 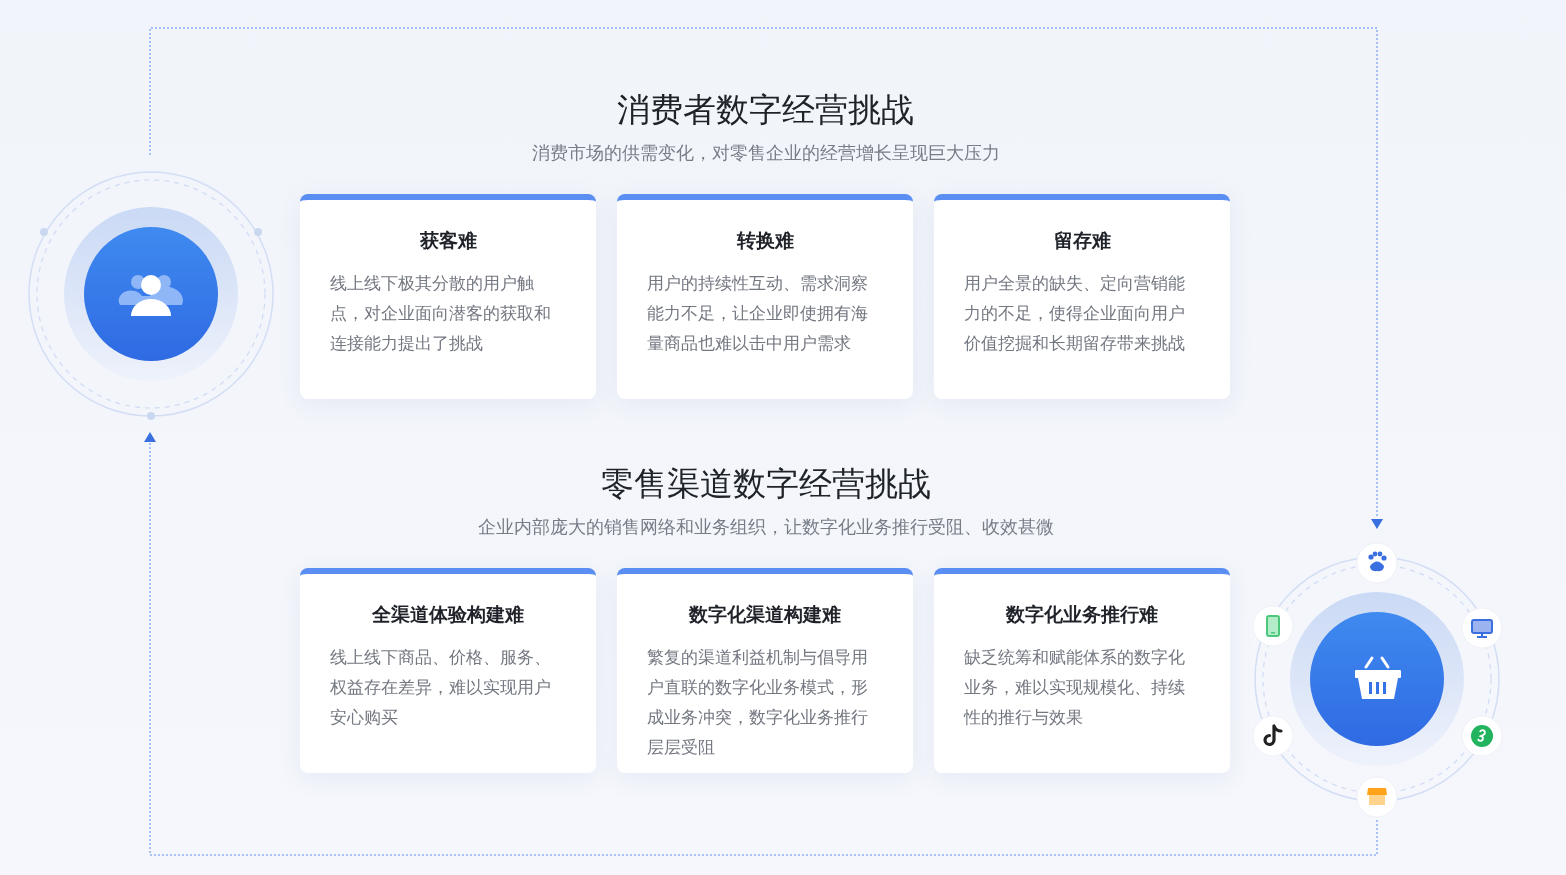 What do you see at coordinates (1378, 677) in the screenshot?
I see `shopping-basket-icon` at bounding box center [1378, 677].